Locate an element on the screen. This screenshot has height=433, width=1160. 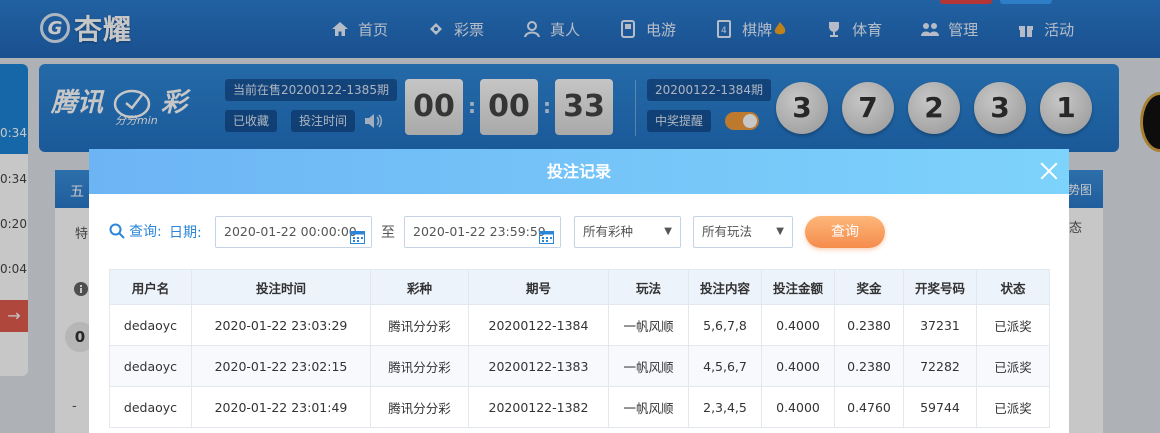
column-header: 投注内容 is located at coordinates (725, 287).